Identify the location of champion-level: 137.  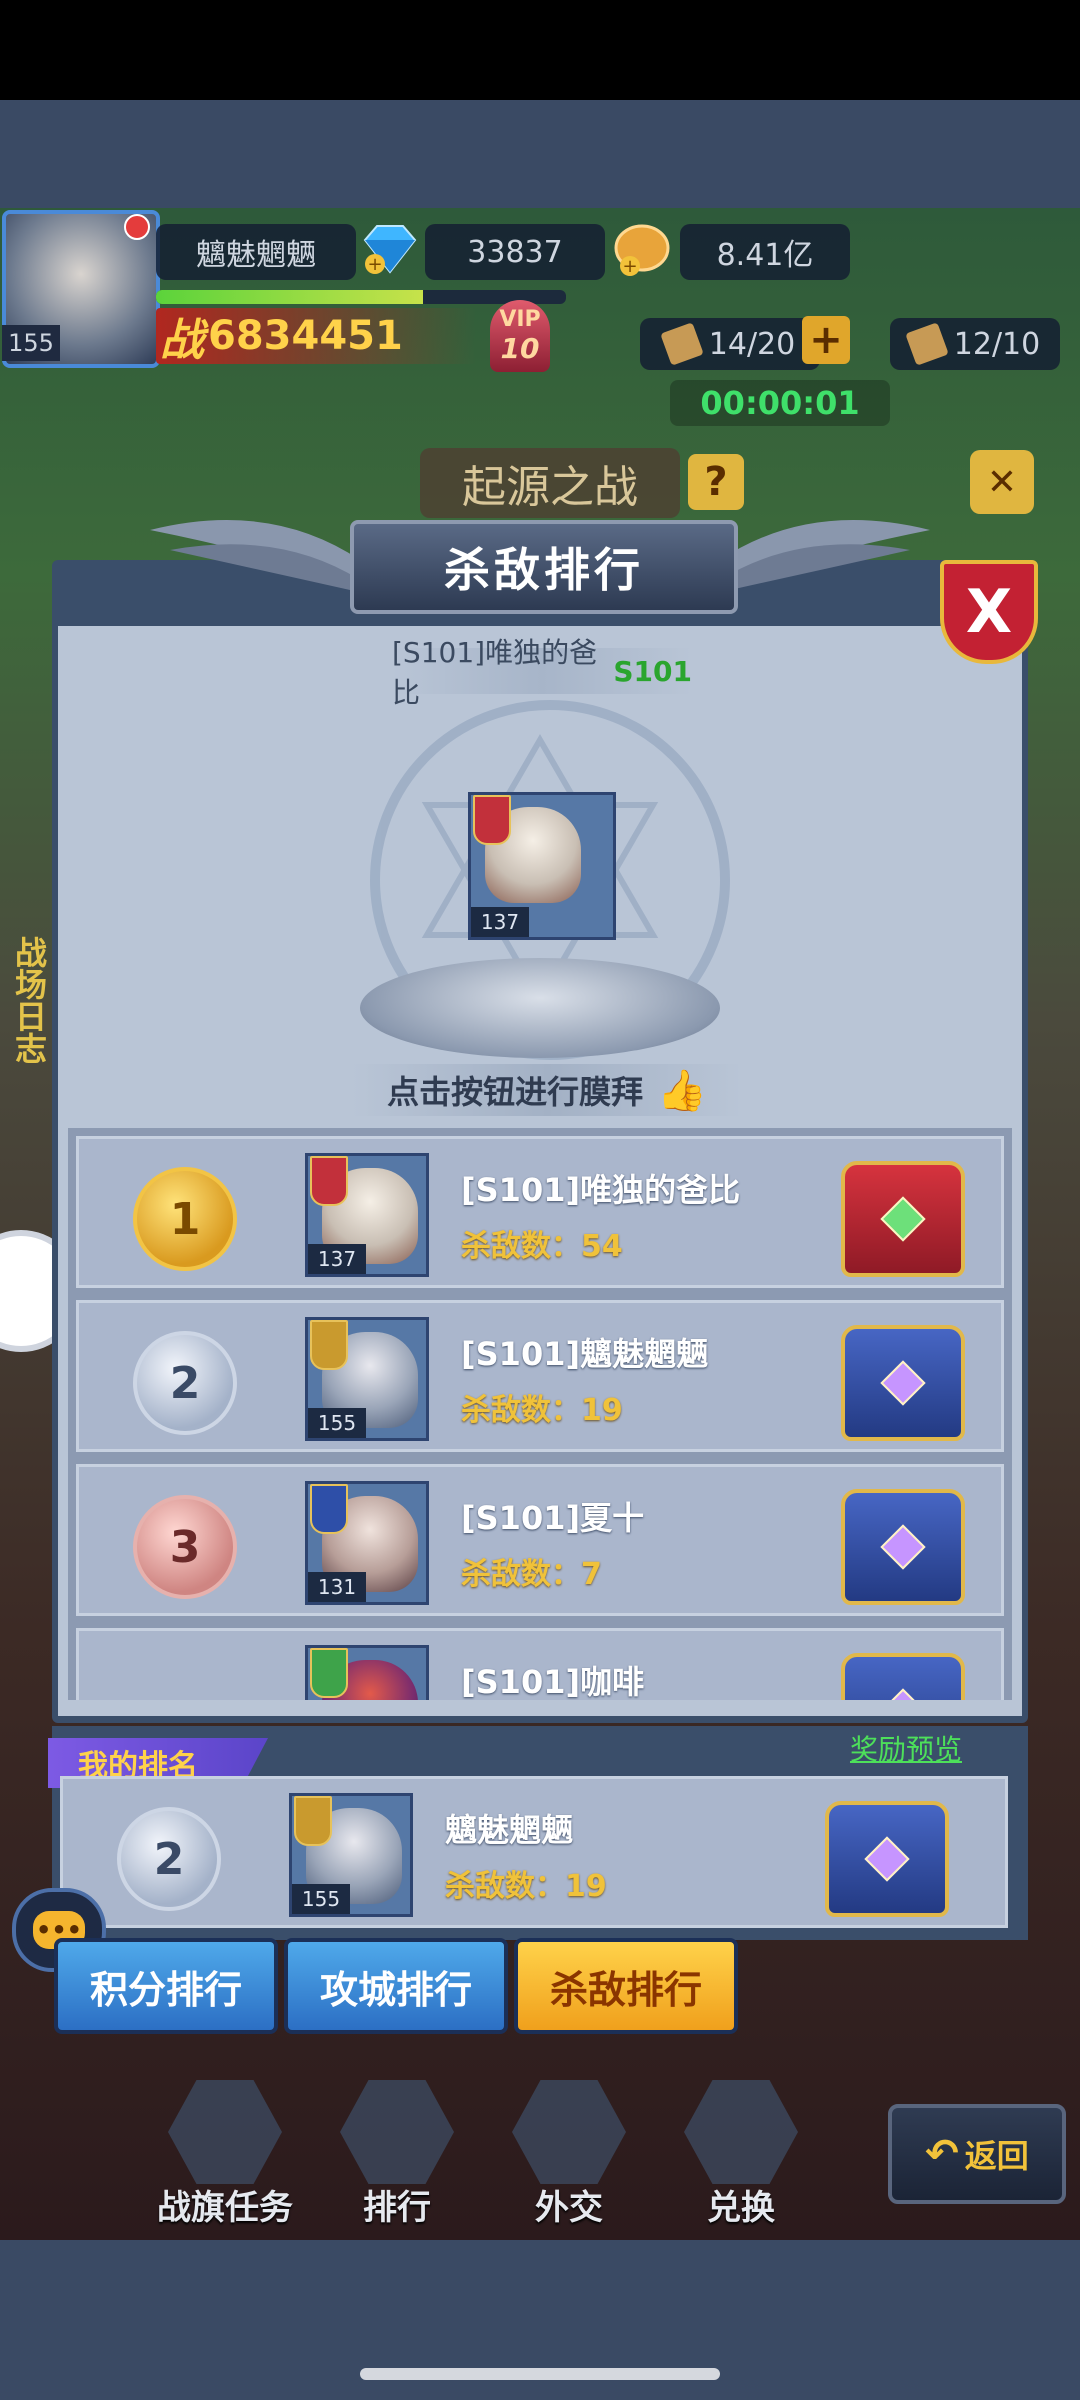
(500, 922).